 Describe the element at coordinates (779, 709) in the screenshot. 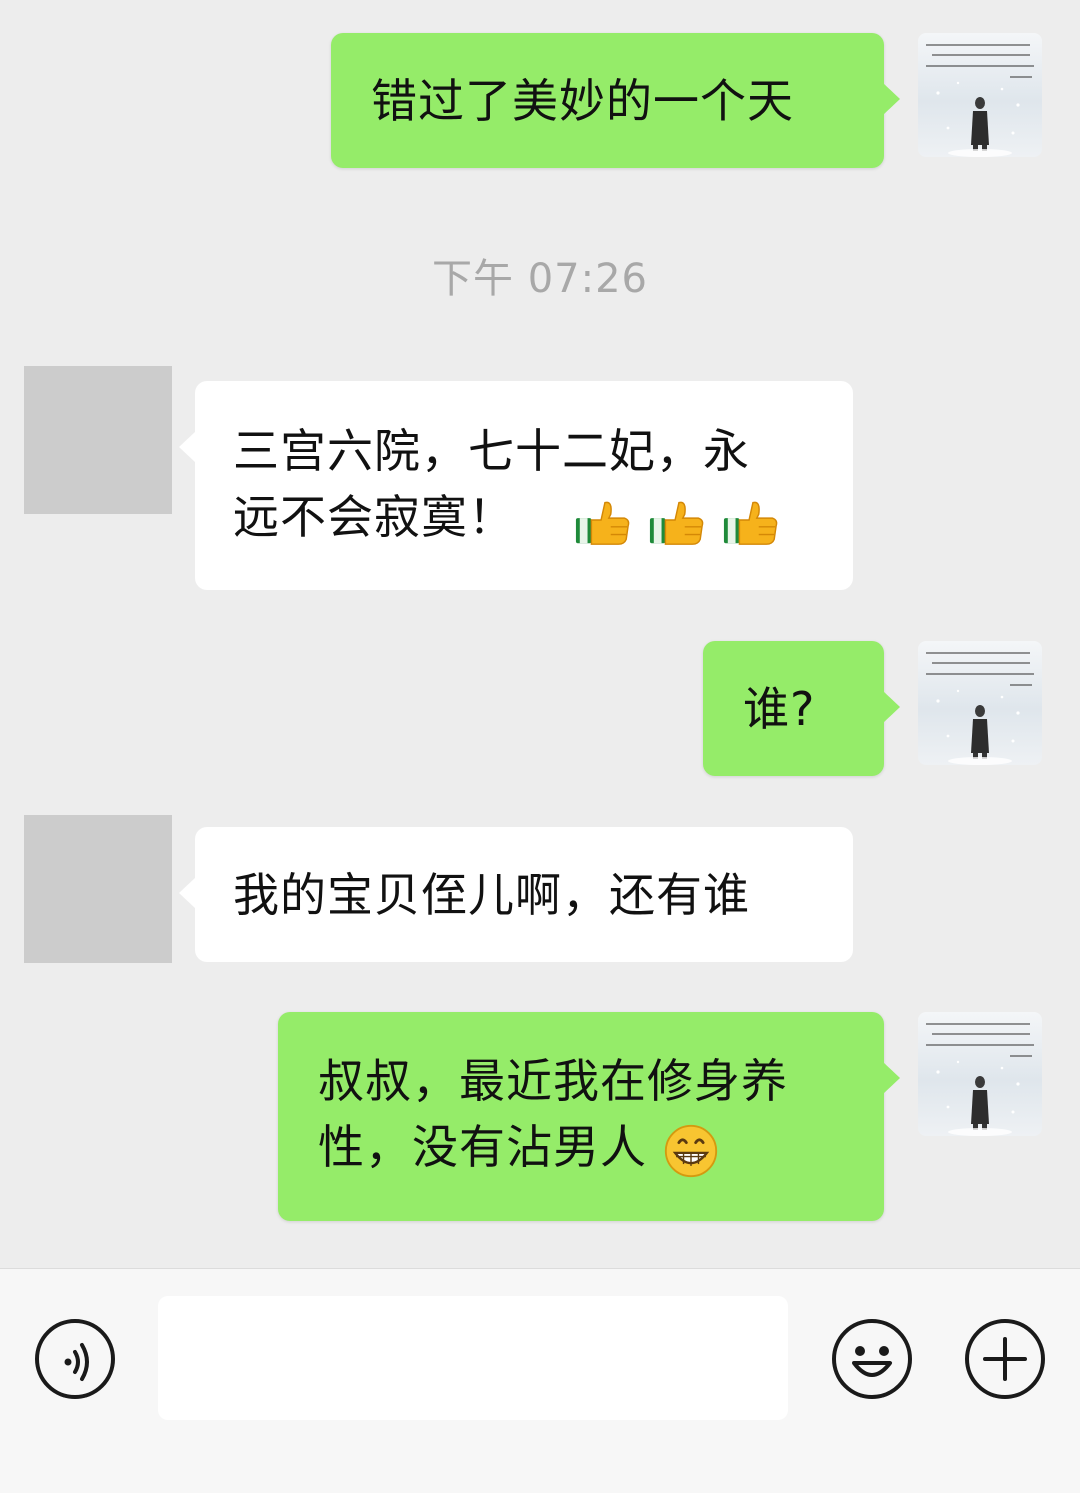

I see `message-text: 谁?` at that location.